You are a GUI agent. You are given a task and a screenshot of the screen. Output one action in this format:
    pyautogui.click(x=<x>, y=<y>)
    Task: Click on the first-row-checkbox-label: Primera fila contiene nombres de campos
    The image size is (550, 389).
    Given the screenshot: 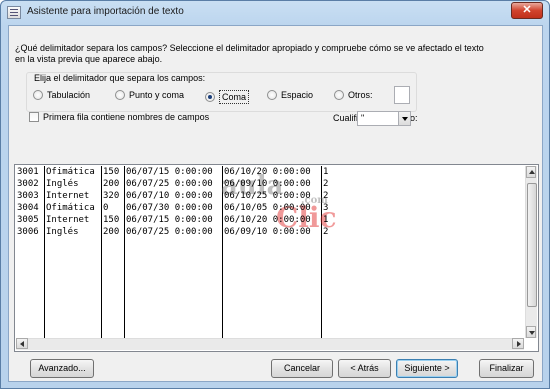 What is the action you would take?
    pyautogui.click(x=126, y=117)
    